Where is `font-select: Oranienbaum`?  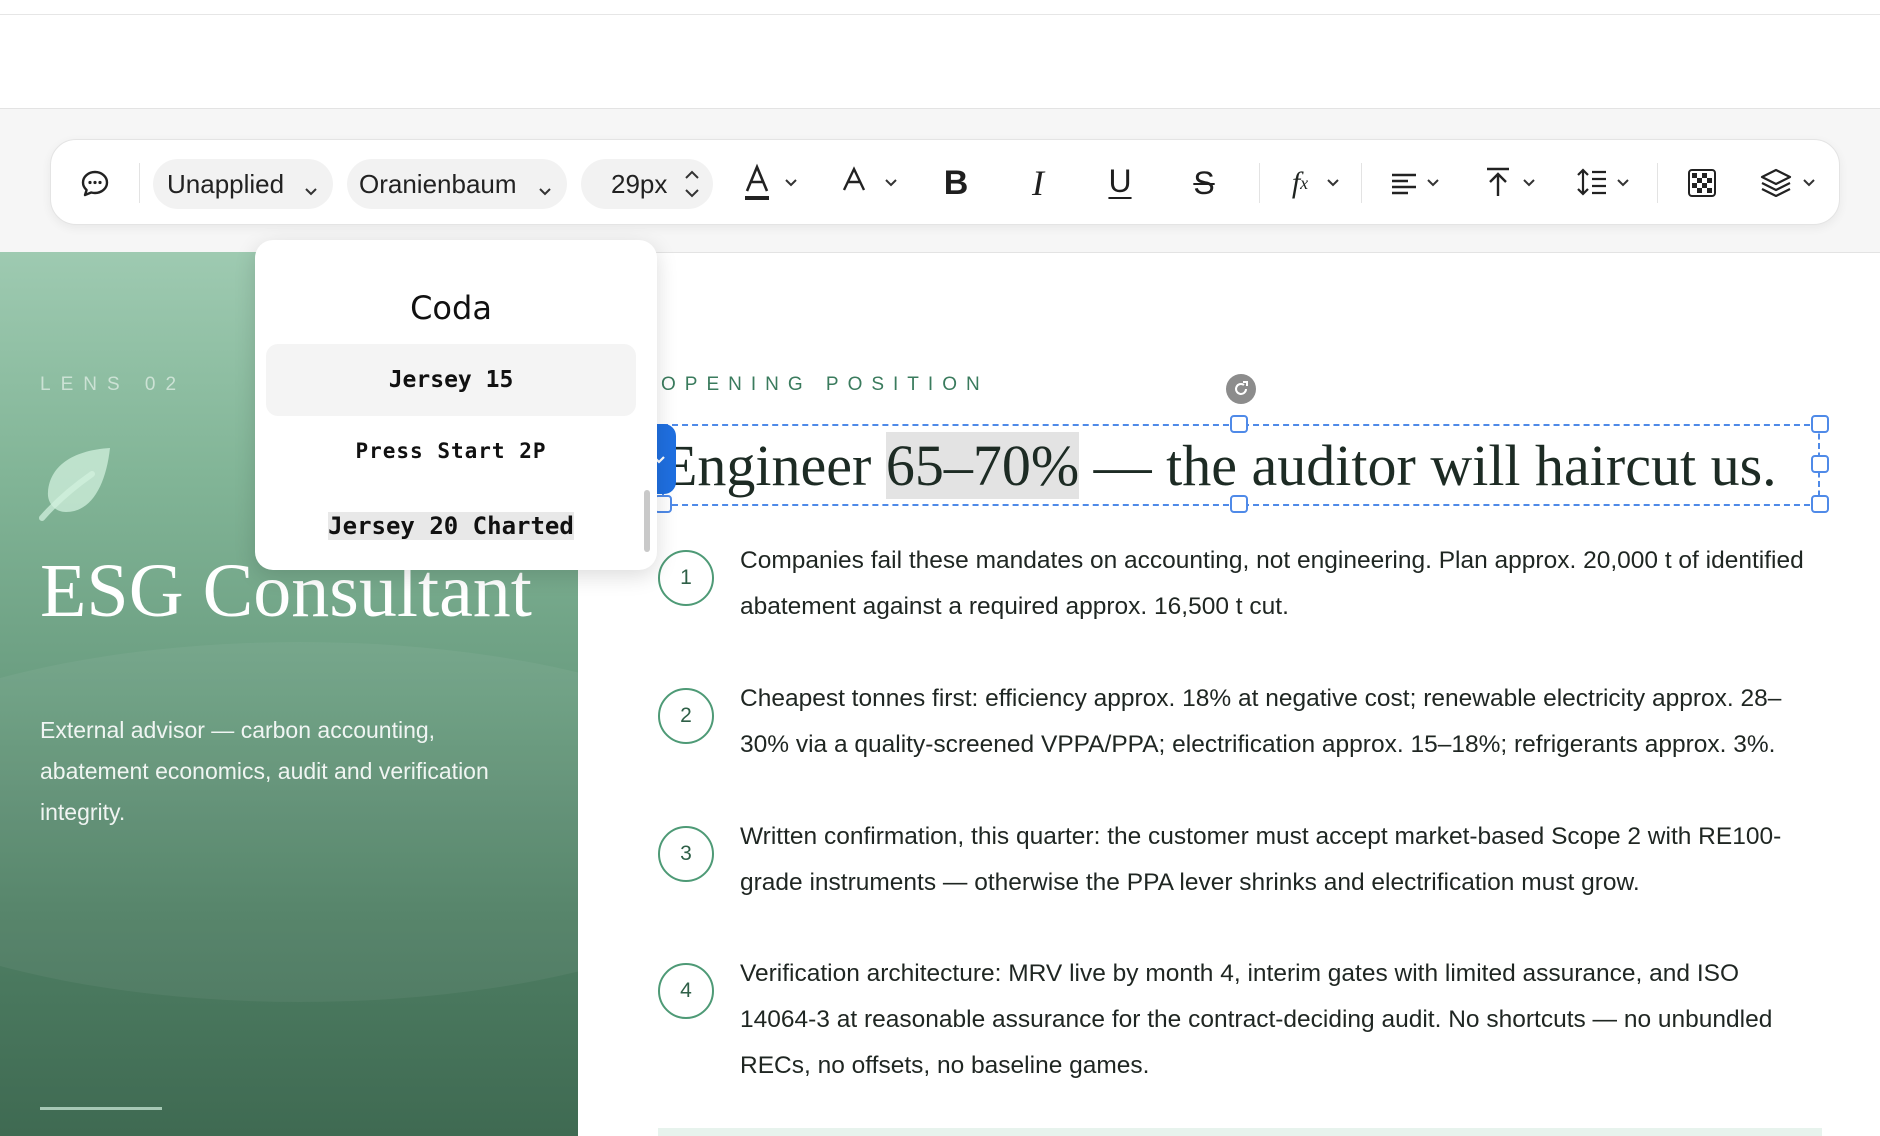
font-select: Oranienbaum is located at coordinates (457, 184).